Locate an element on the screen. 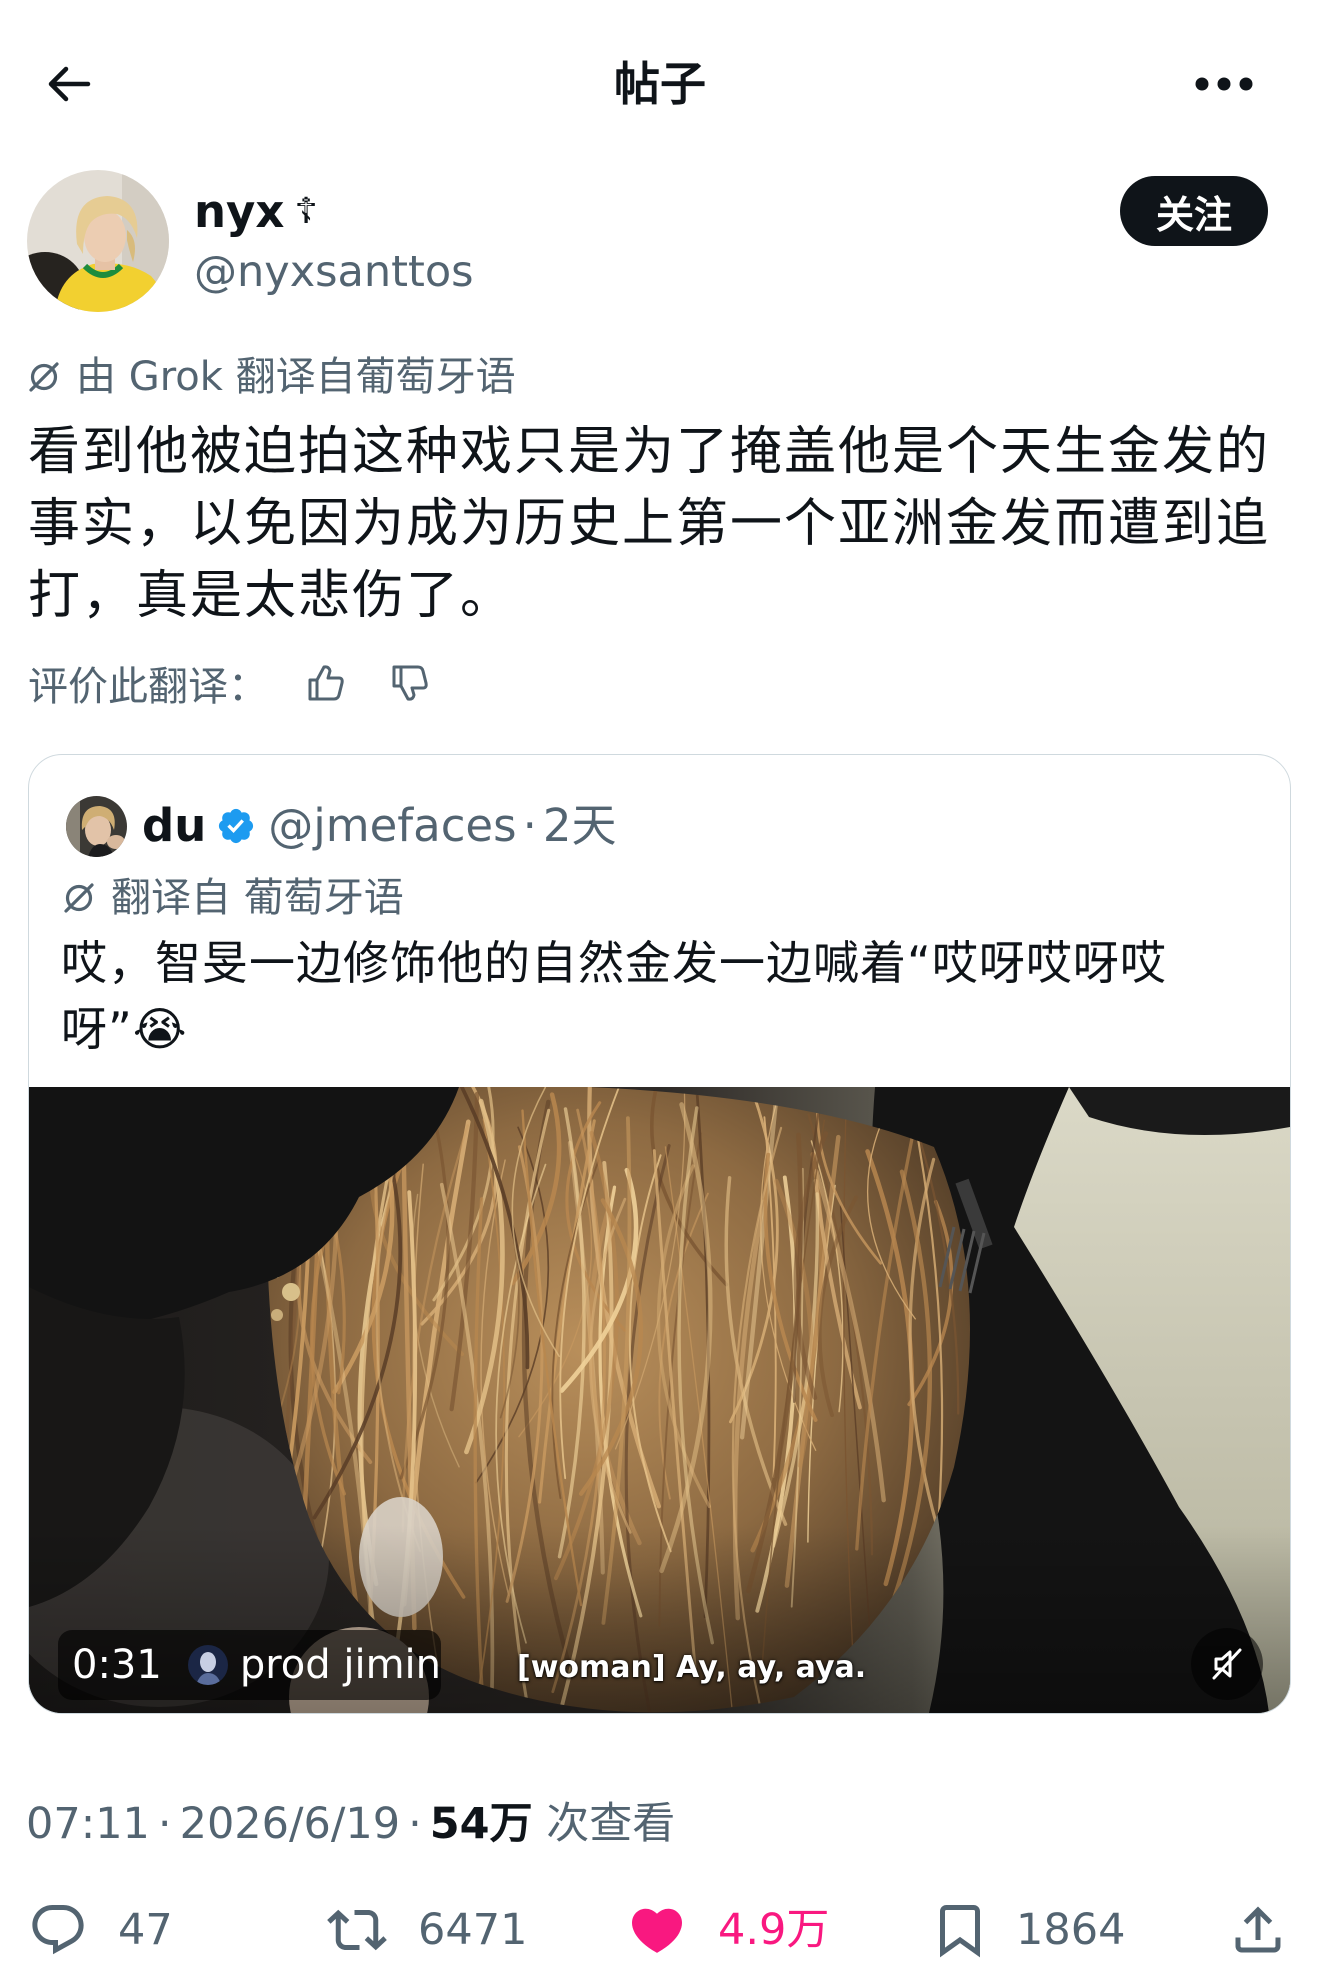 Image resolution: width=1320 pixels, height=1984 pixels. thumbs-down-icon is located at coordinates (410, 683).